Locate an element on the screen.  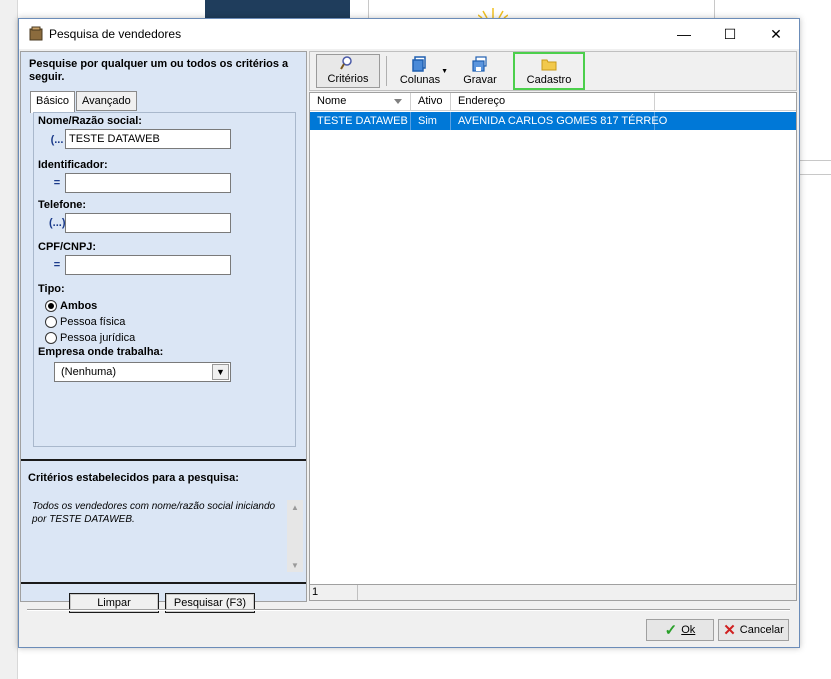
radio-pessoa-juridica: Pessoa jurídica is located at coordinates (90, 338).